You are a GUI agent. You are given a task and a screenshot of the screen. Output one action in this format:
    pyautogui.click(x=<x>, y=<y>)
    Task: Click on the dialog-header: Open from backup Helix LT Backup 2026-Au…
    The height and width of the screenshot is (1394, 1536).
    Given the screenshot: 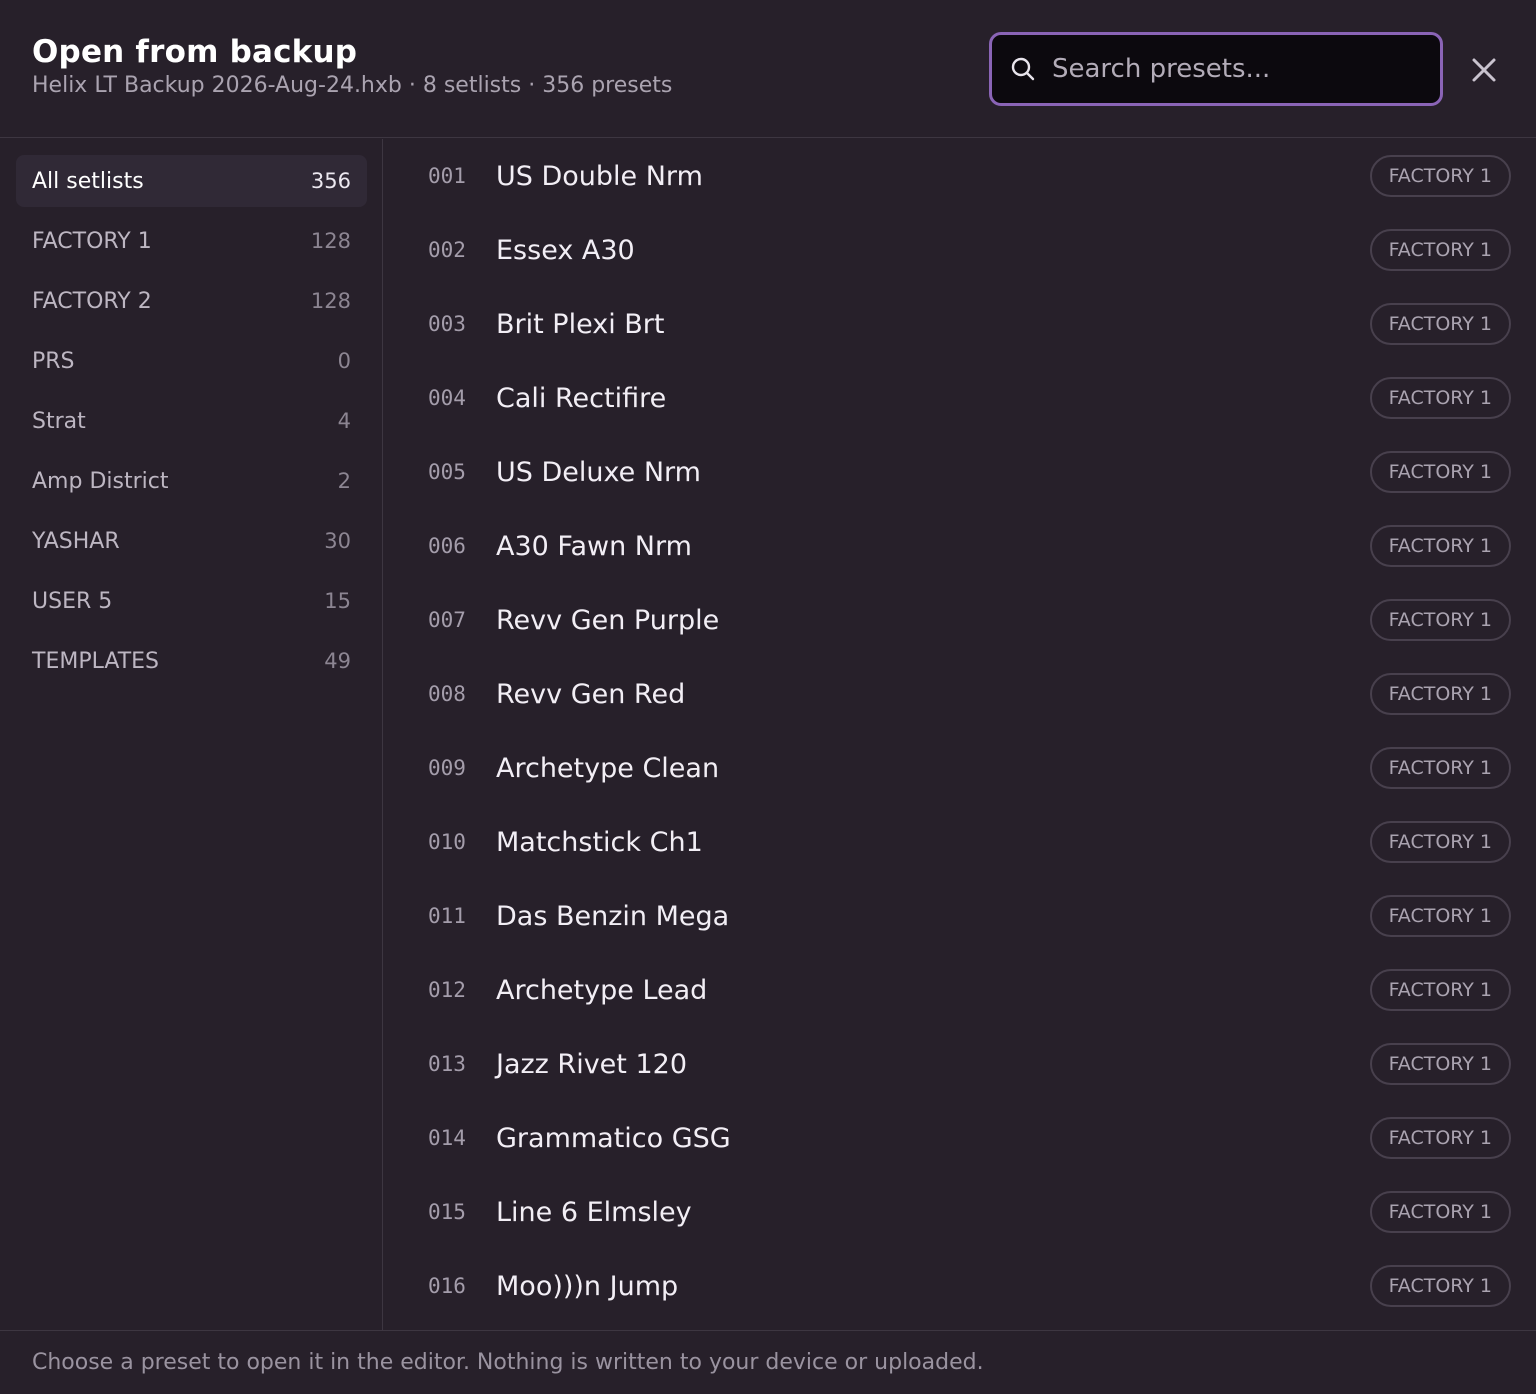 What is the action you would take?
    pyautogui.click(x=768, y=69)
    